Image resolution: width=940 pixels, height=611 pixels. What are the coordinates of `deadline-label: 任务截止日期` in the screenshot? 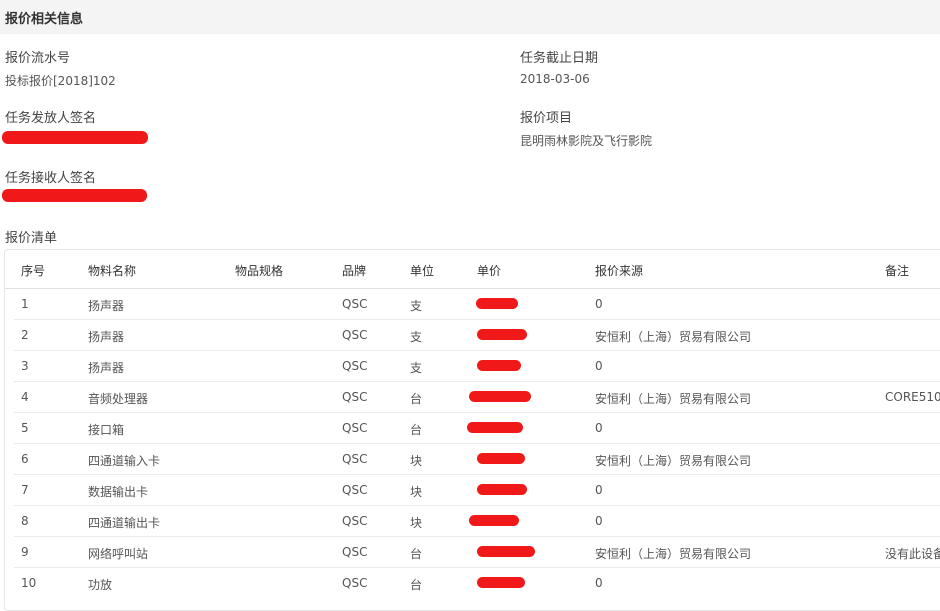 It's located at (559, 58).